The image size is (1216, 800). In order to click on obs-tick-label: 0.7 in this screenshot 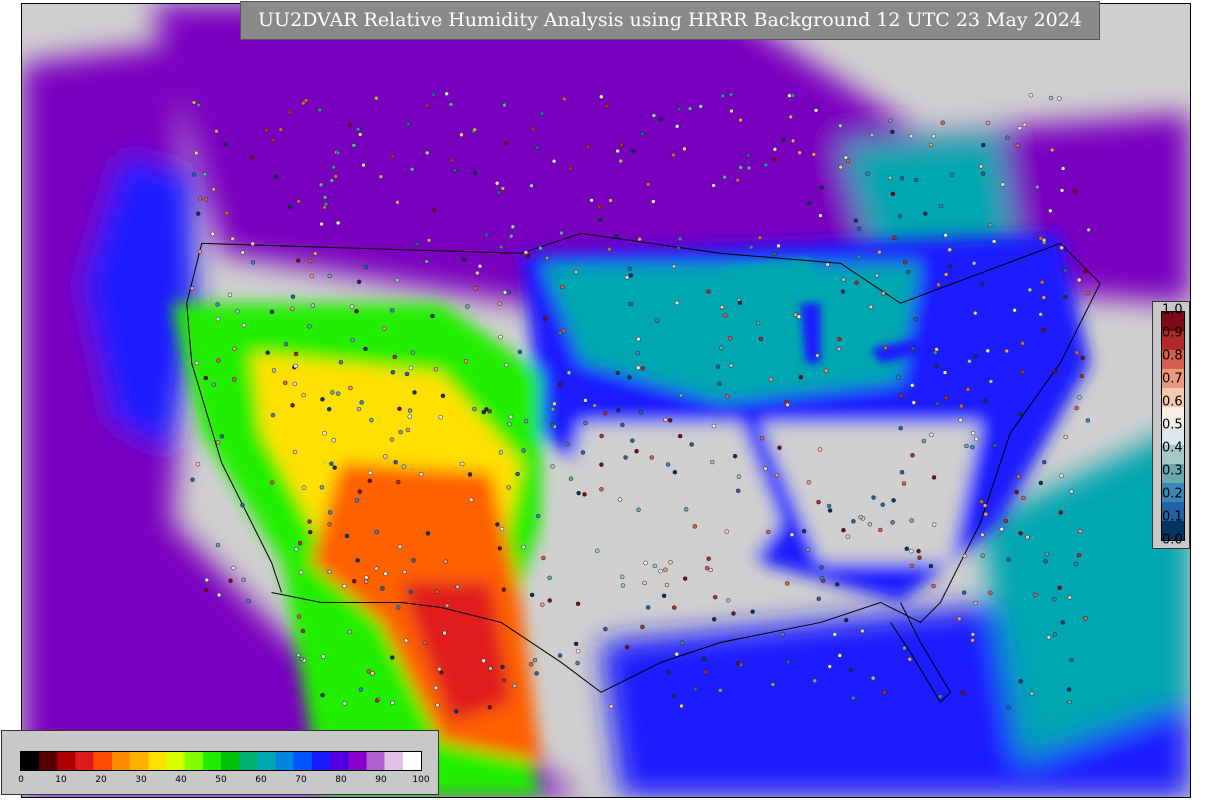, I will do `click(1172, 379)`.